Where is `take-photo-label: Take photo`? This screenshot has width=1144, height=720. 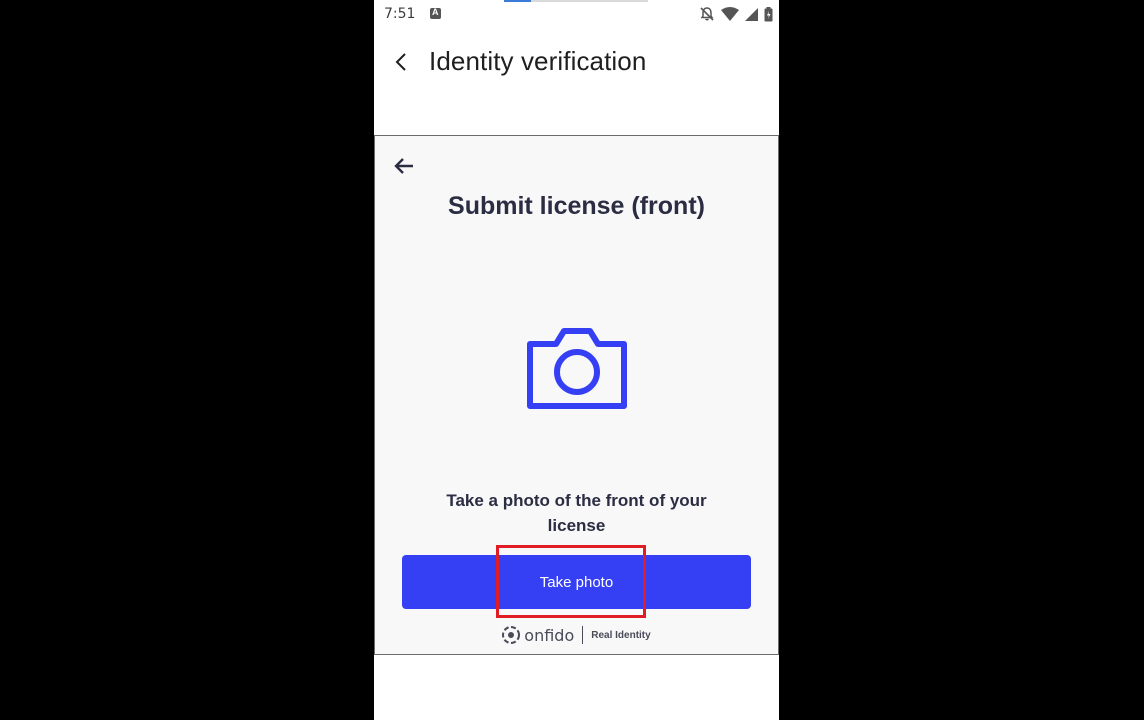
take-photo-label: Take photo is located at coordinates (576, 582).